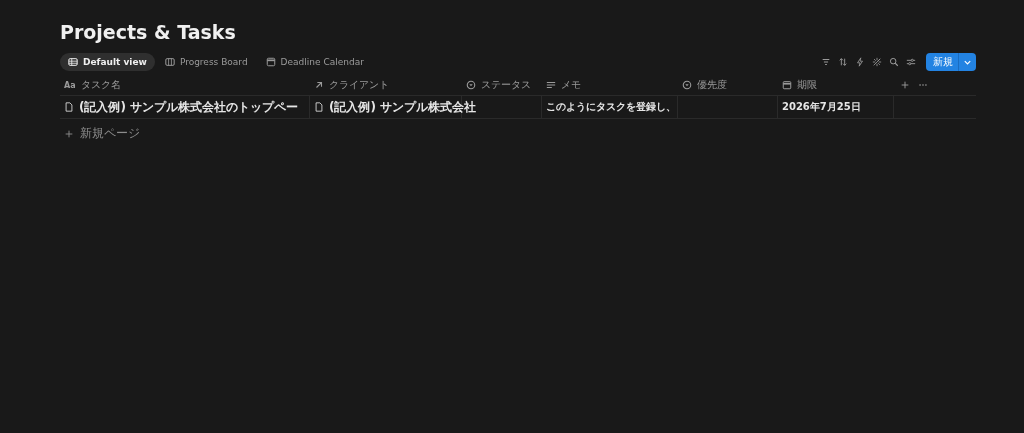  Describe the element at coordinates (826, 62) in the screenshot. I see `filter-icon` at that location.